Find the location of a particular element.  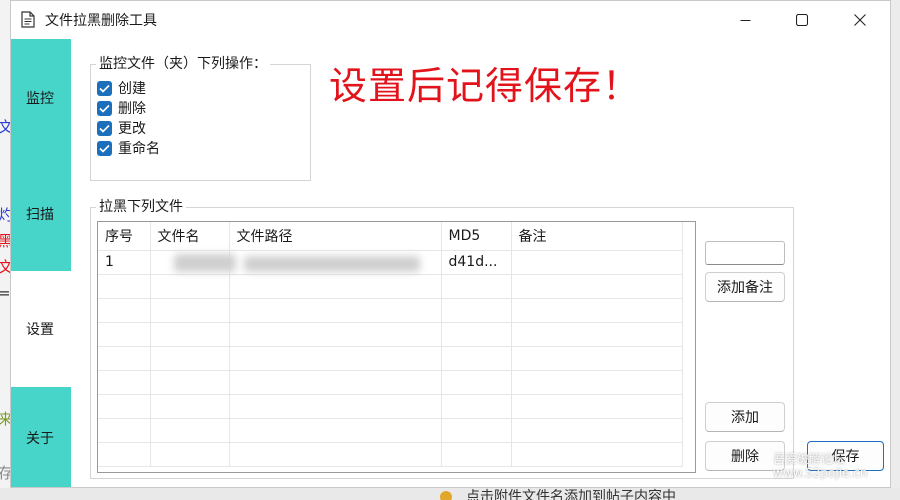

checkbox-label: 删除 is located at coordinates (132, 109).